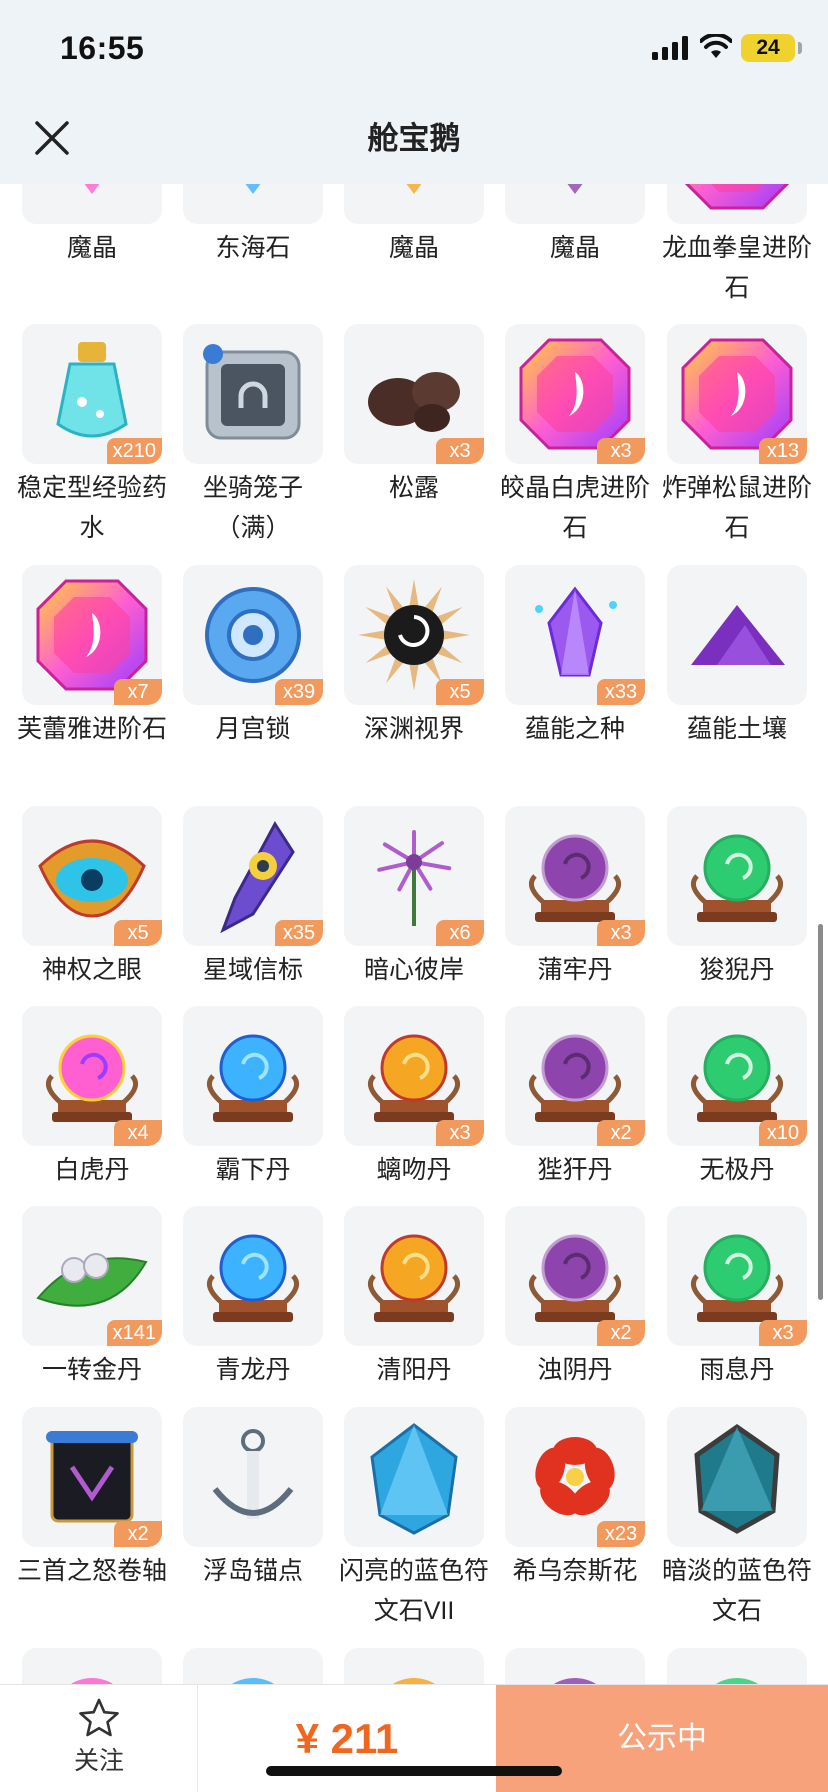  What do you see at coordinates (414, 1771) in the screenshot?
I see `home-indicator` at bounding box center [414, 1771].